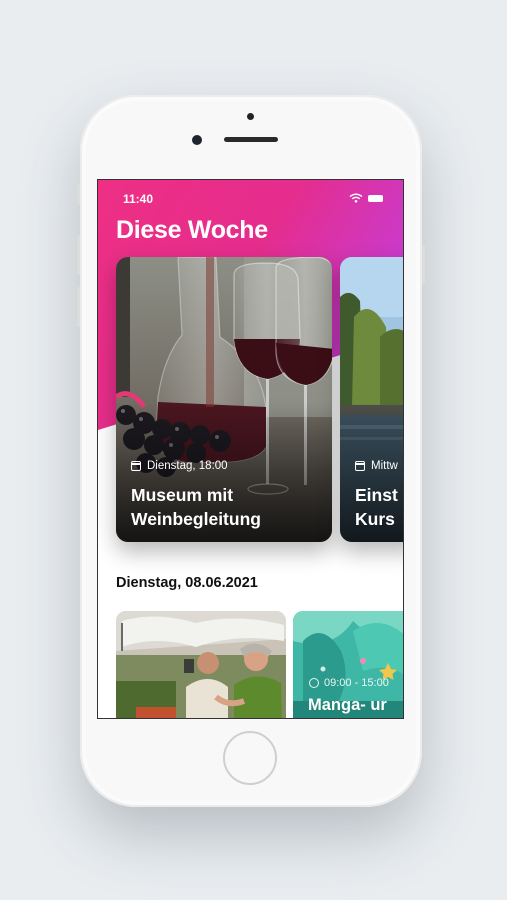 The image size is (507, 900). What do you see at coordinates (138, 199) in the screenshot?
I see `status-time: 11:40` at bounding box center [138, 199].